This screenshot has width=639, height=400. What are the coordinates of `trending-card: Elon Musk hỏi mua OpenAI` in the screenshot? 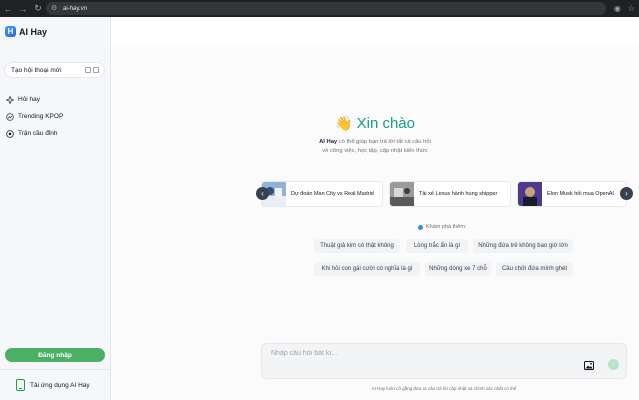 It's located at (572, 194).